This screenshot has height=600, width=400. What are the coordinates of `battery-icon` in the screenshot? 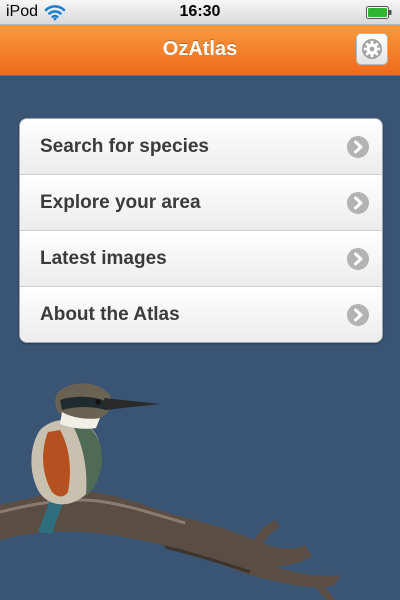 It's located at (379, 12).